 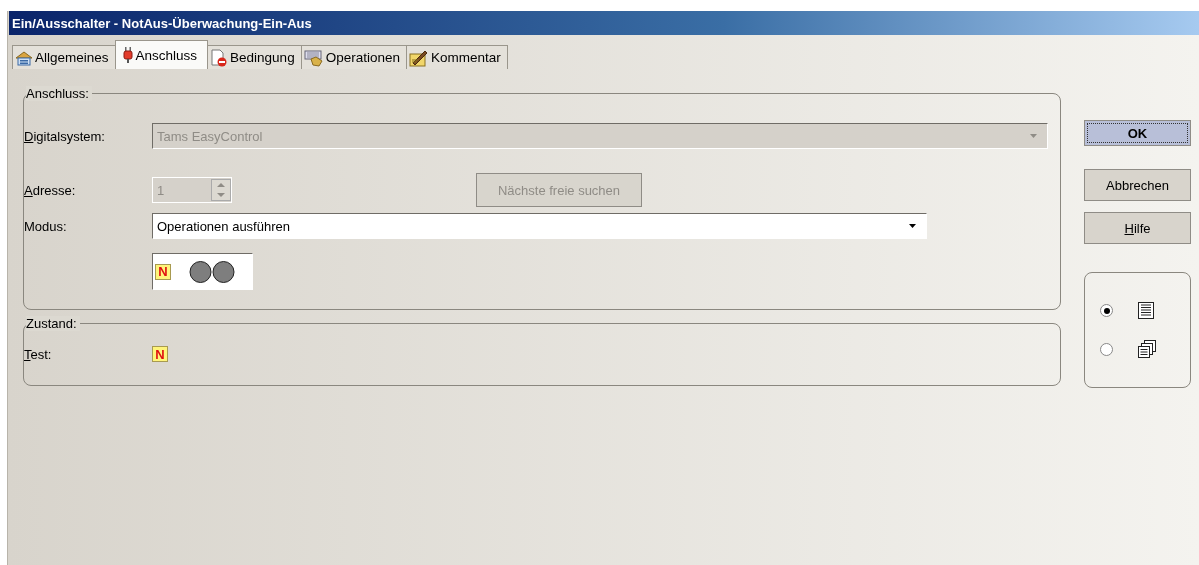 I want to click on group-title: Zustand:, so click(x=53, y=323).